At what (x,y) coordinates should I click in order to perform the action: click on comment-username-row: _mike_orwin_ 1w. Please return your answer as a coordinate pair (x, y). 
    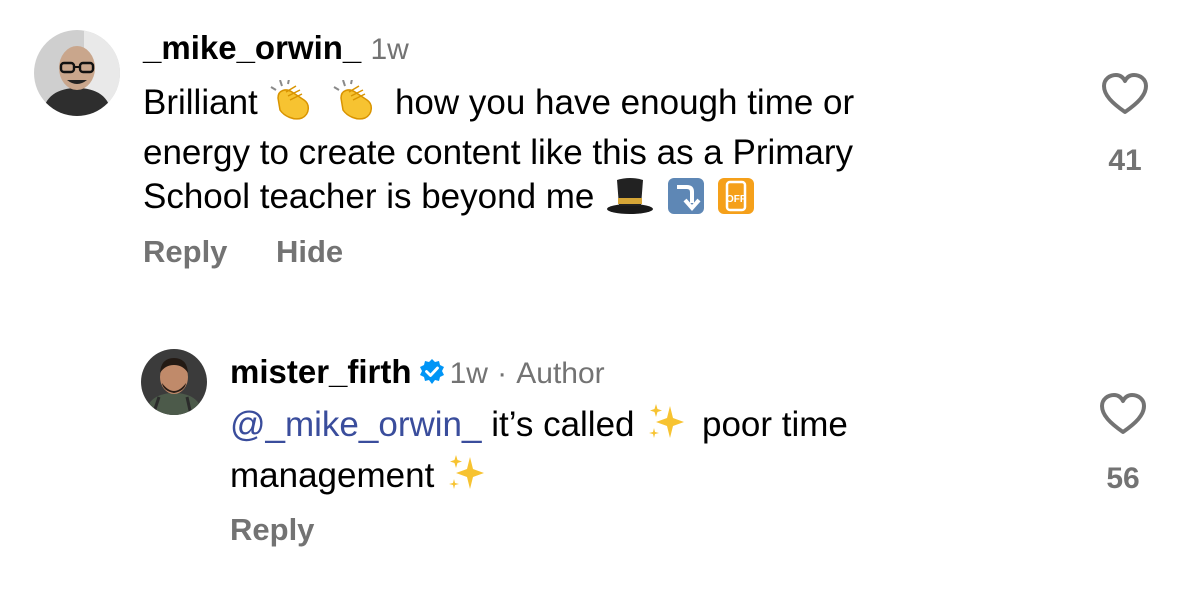
    Looking at the image, I should click on (276, 49).